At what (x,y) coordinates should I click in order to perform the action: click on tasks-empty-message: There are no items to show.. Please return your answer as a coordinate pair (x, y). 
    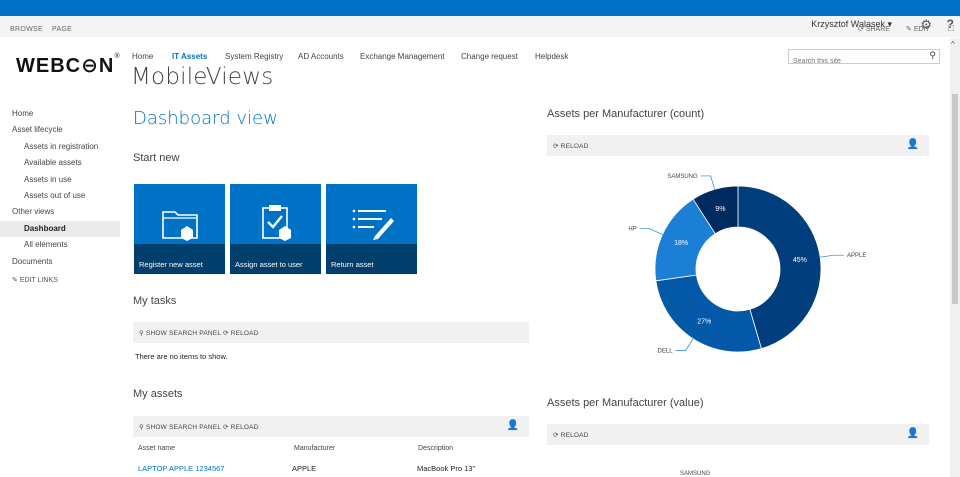
    Looking at the image, I should click on (181, 356).